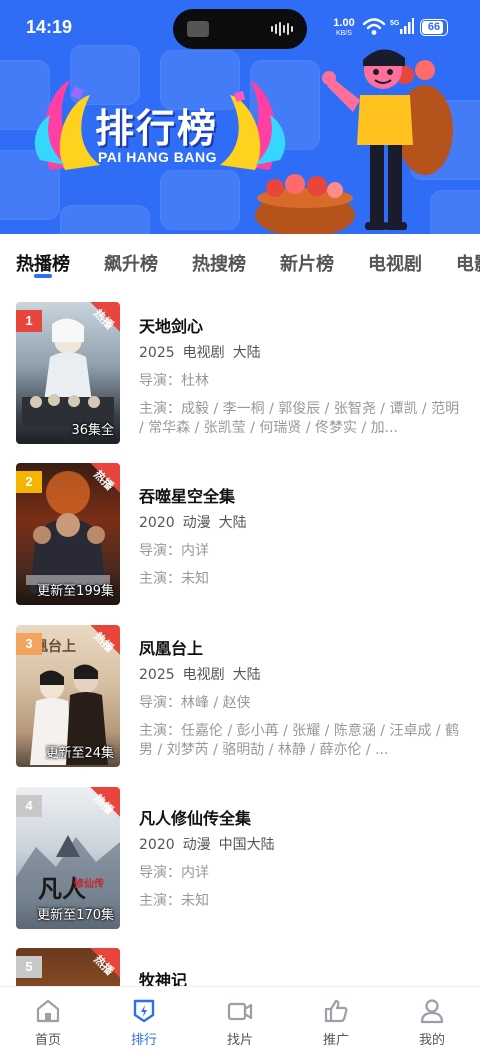  I want to click on network-speed-value: 1.00, so click(344, 23).